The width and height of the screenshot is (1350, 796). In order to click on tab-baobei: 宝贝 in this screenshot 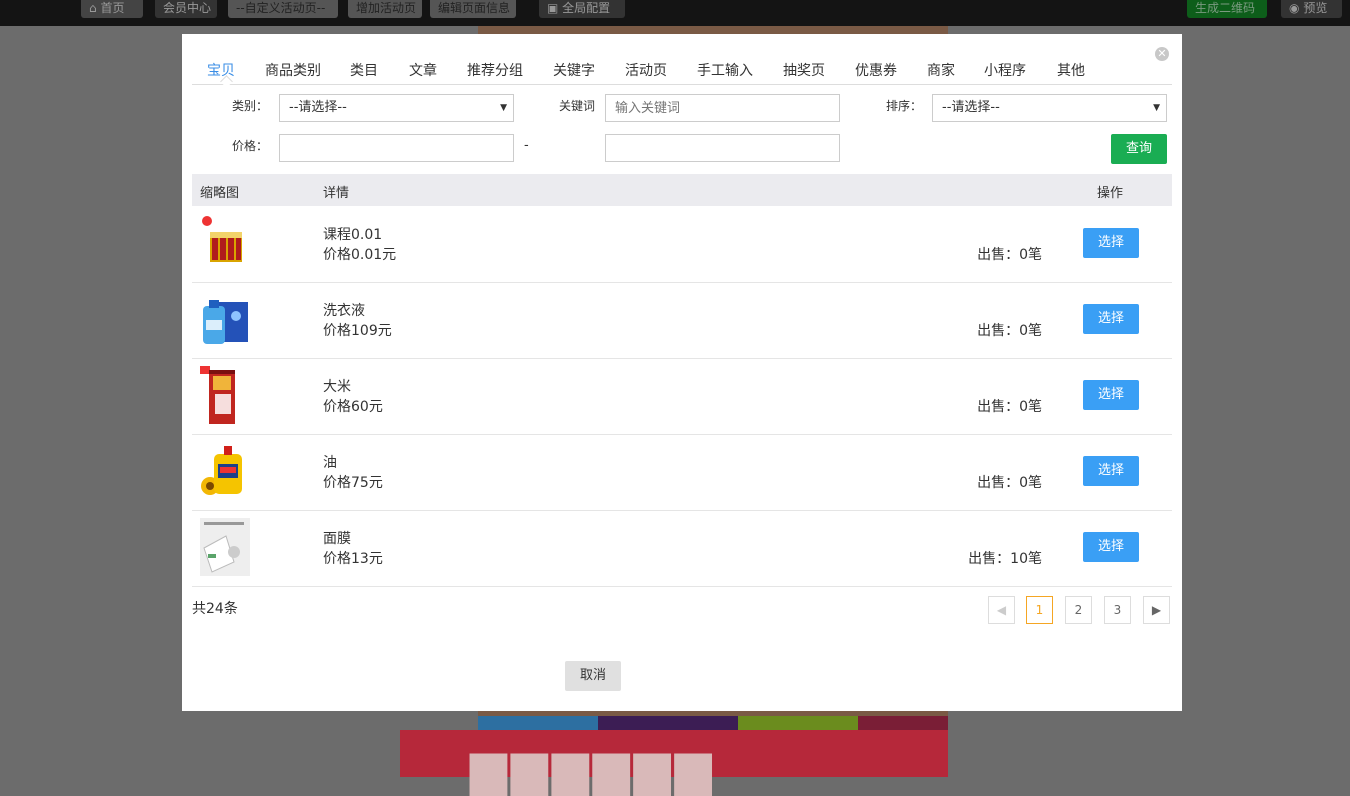, I will do `click(221, 70)`.